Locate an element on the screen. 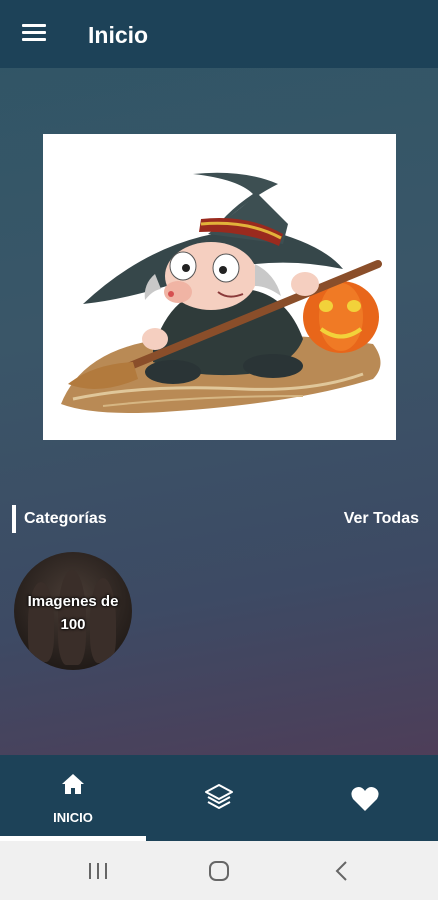 The width and height of the screenshot is (438, 900). see-all-link: Ver Todas is located at coordinates (381, 519).